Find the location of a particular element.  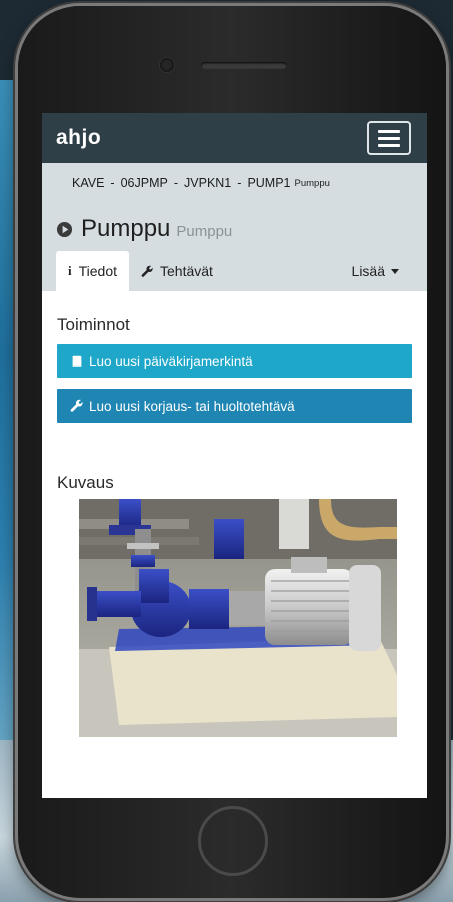

new-repair-task-button: Luo uusi korjaus- tai huoltotehtävä is located at coordinates (234, 406).